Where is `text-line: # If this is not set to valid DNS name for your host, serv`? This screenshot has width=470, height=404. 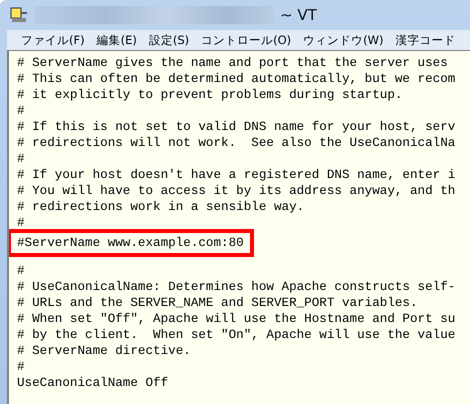 text-line: # If this is not set to valid DNS name for your host, serv is located at coordinates (236, 127).